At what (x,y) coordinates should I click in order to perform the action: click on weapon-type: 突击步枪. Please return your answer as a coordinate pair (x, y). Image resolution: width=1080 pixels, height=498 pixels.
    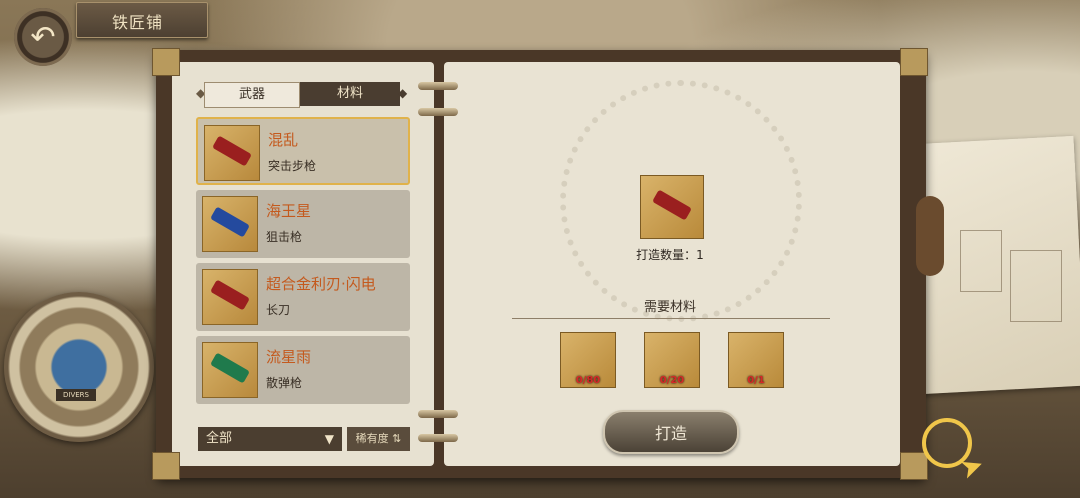
    Looking at the image, I should click on (292, 166).